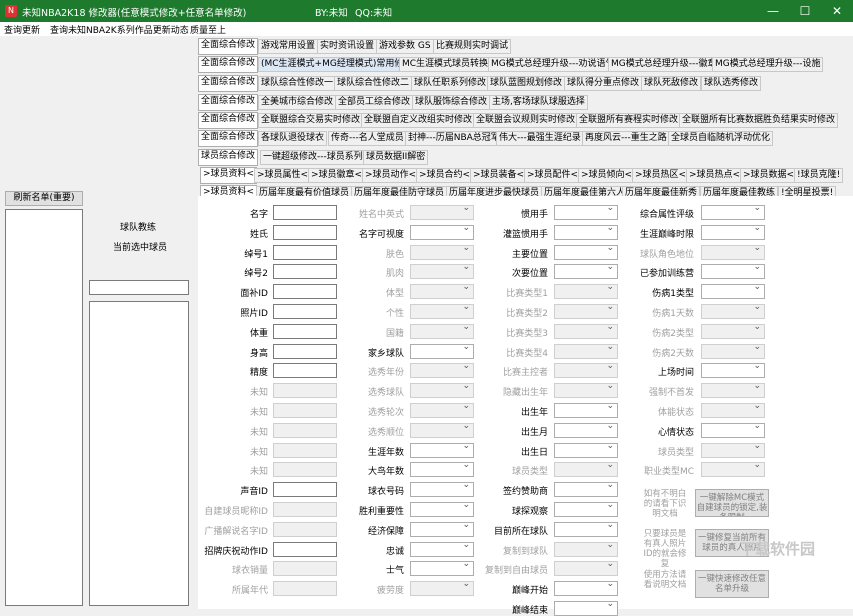  What do you see at coordinates (454, 138) in the screenshot?
I see `tab-r5-3: 封神---历届NBA总冠军` at bounding box center [454, 138].